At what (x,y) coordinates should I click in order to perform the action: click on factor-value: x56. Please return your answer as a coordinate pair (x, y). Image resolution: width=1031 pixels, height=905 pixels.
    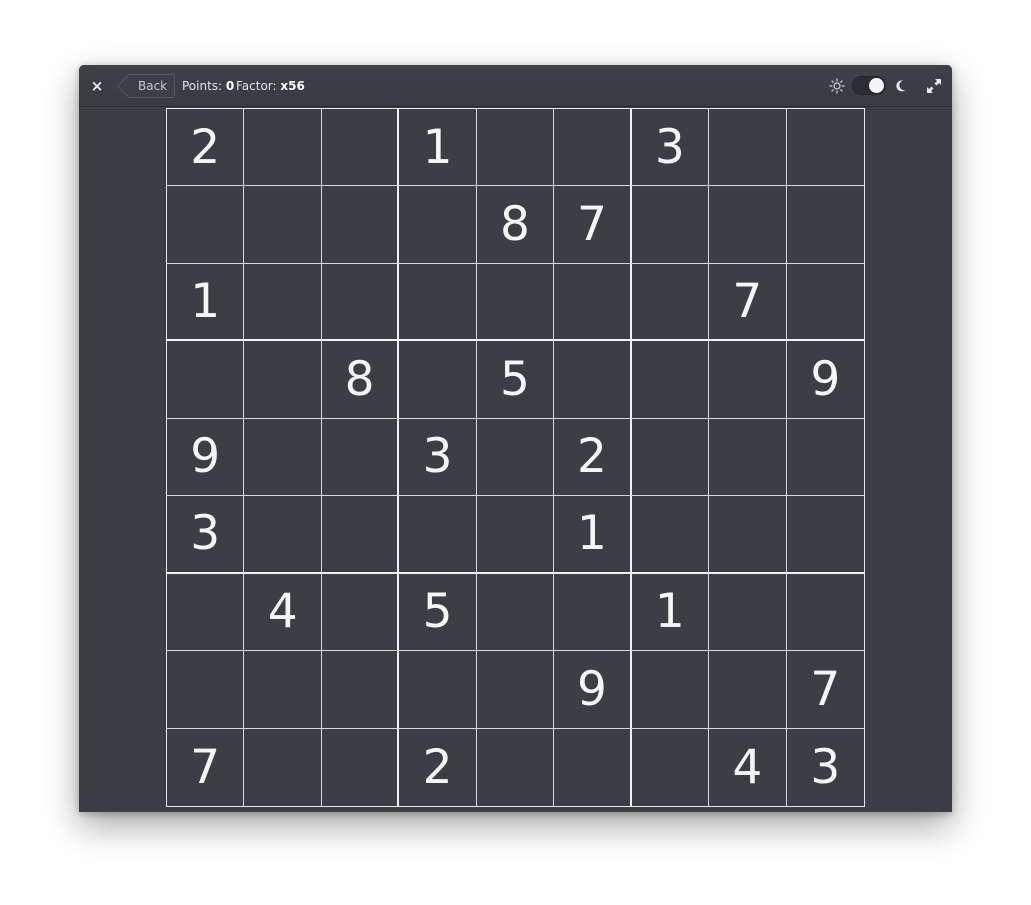
    Looking at the image, I should click on (292, 86).